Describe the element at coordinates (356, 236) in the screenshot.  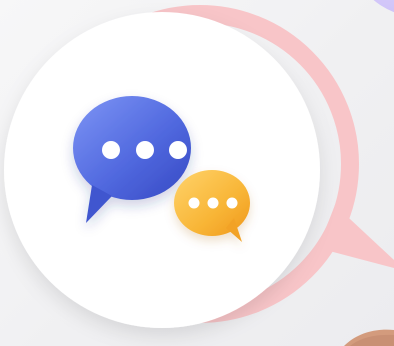
I see `pink-ring-tail-shape` at that location.